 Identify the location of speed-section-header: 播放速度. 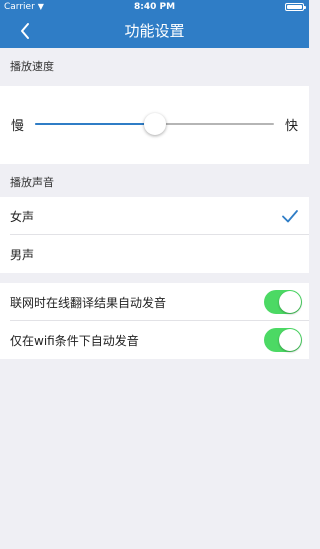
(32, 66).